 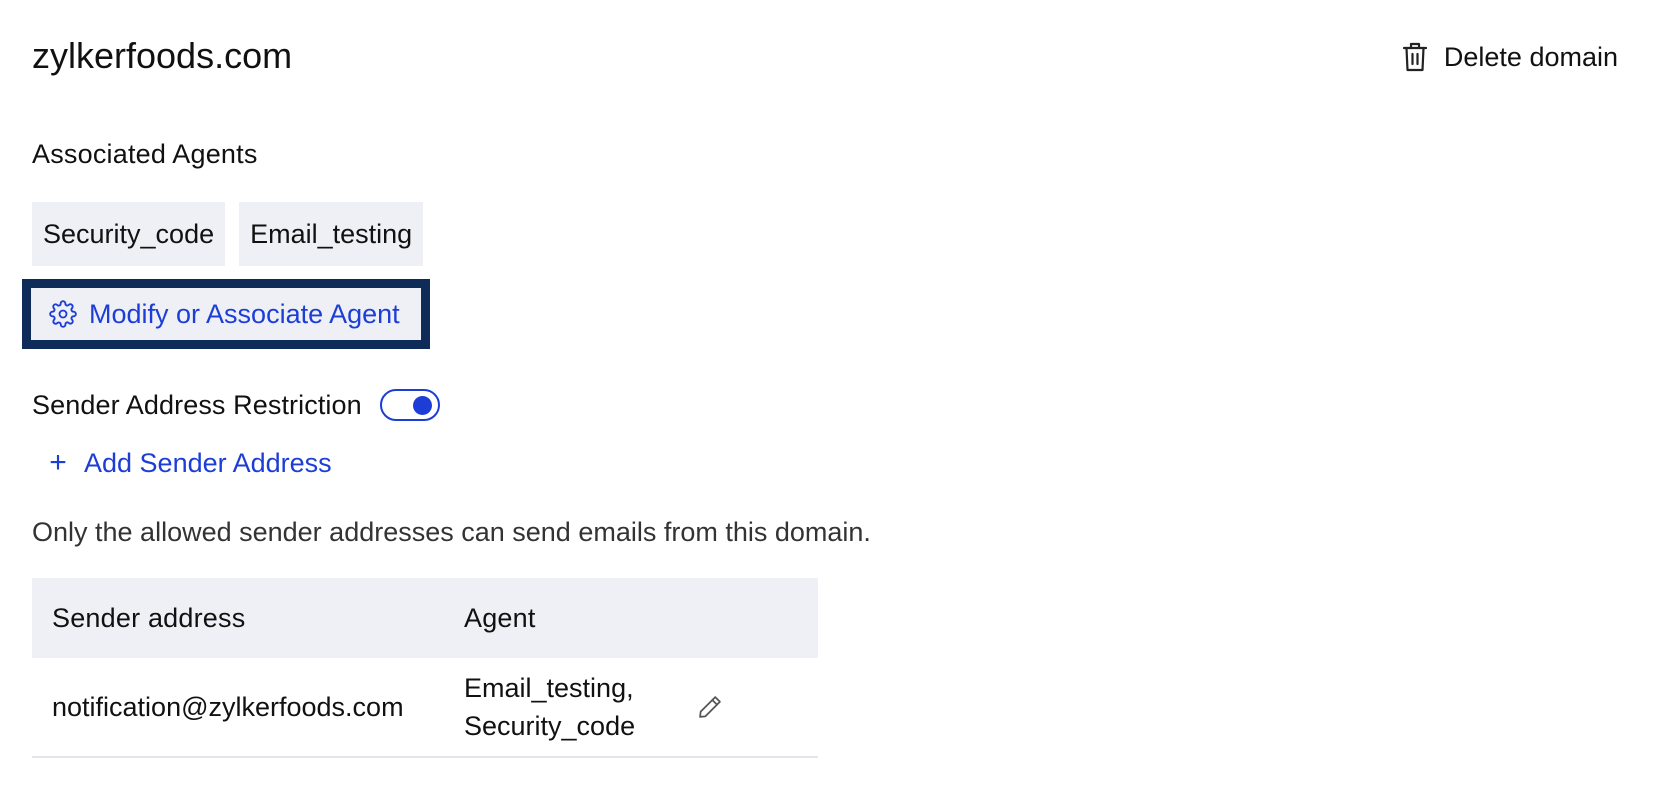 I want to click on domain-title: zylkerfoods.com, so click(x=162, y=55).